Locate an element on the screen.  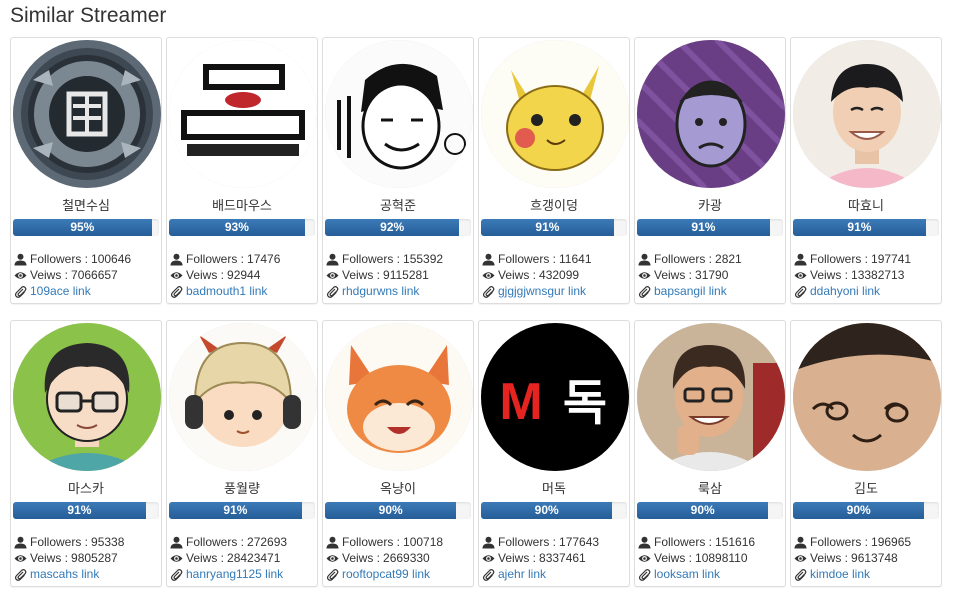
followers-value: 177643 is located at coordinates (579, 542).